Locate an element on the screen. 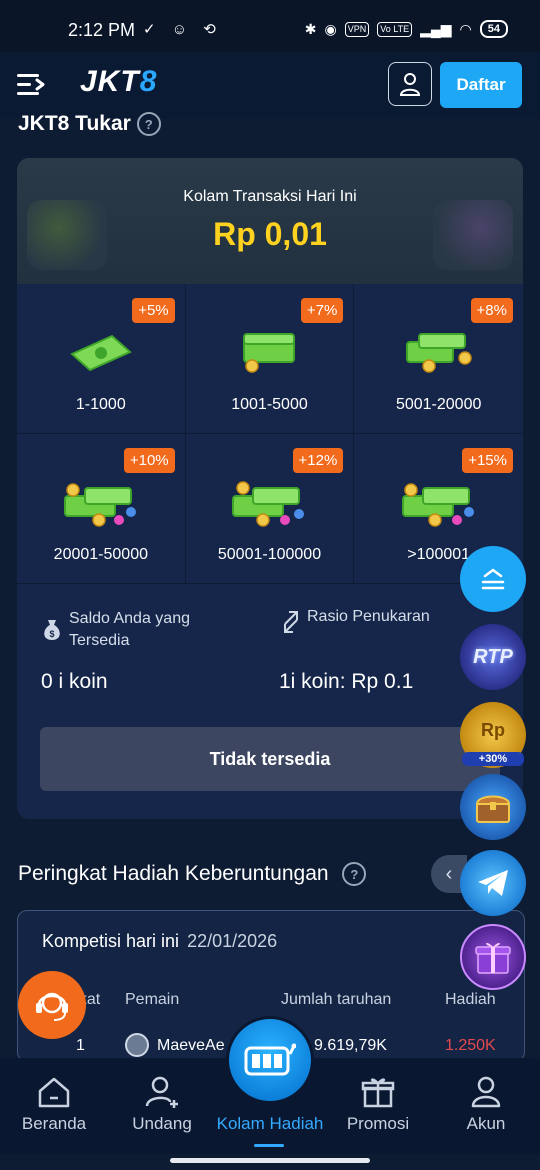  competition-date: 22/01/2026 is located at coordinates (232, 941).